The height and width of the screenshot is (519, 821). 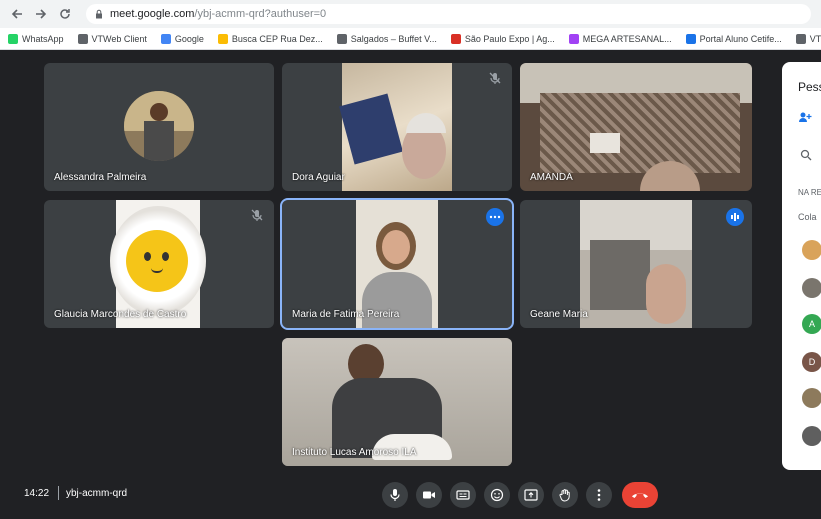 What do you see at coordinates (346, 314) in the screenshot?
I see `participant-name: Maria de Fatima Pereira` at bounding box center [346, 314].